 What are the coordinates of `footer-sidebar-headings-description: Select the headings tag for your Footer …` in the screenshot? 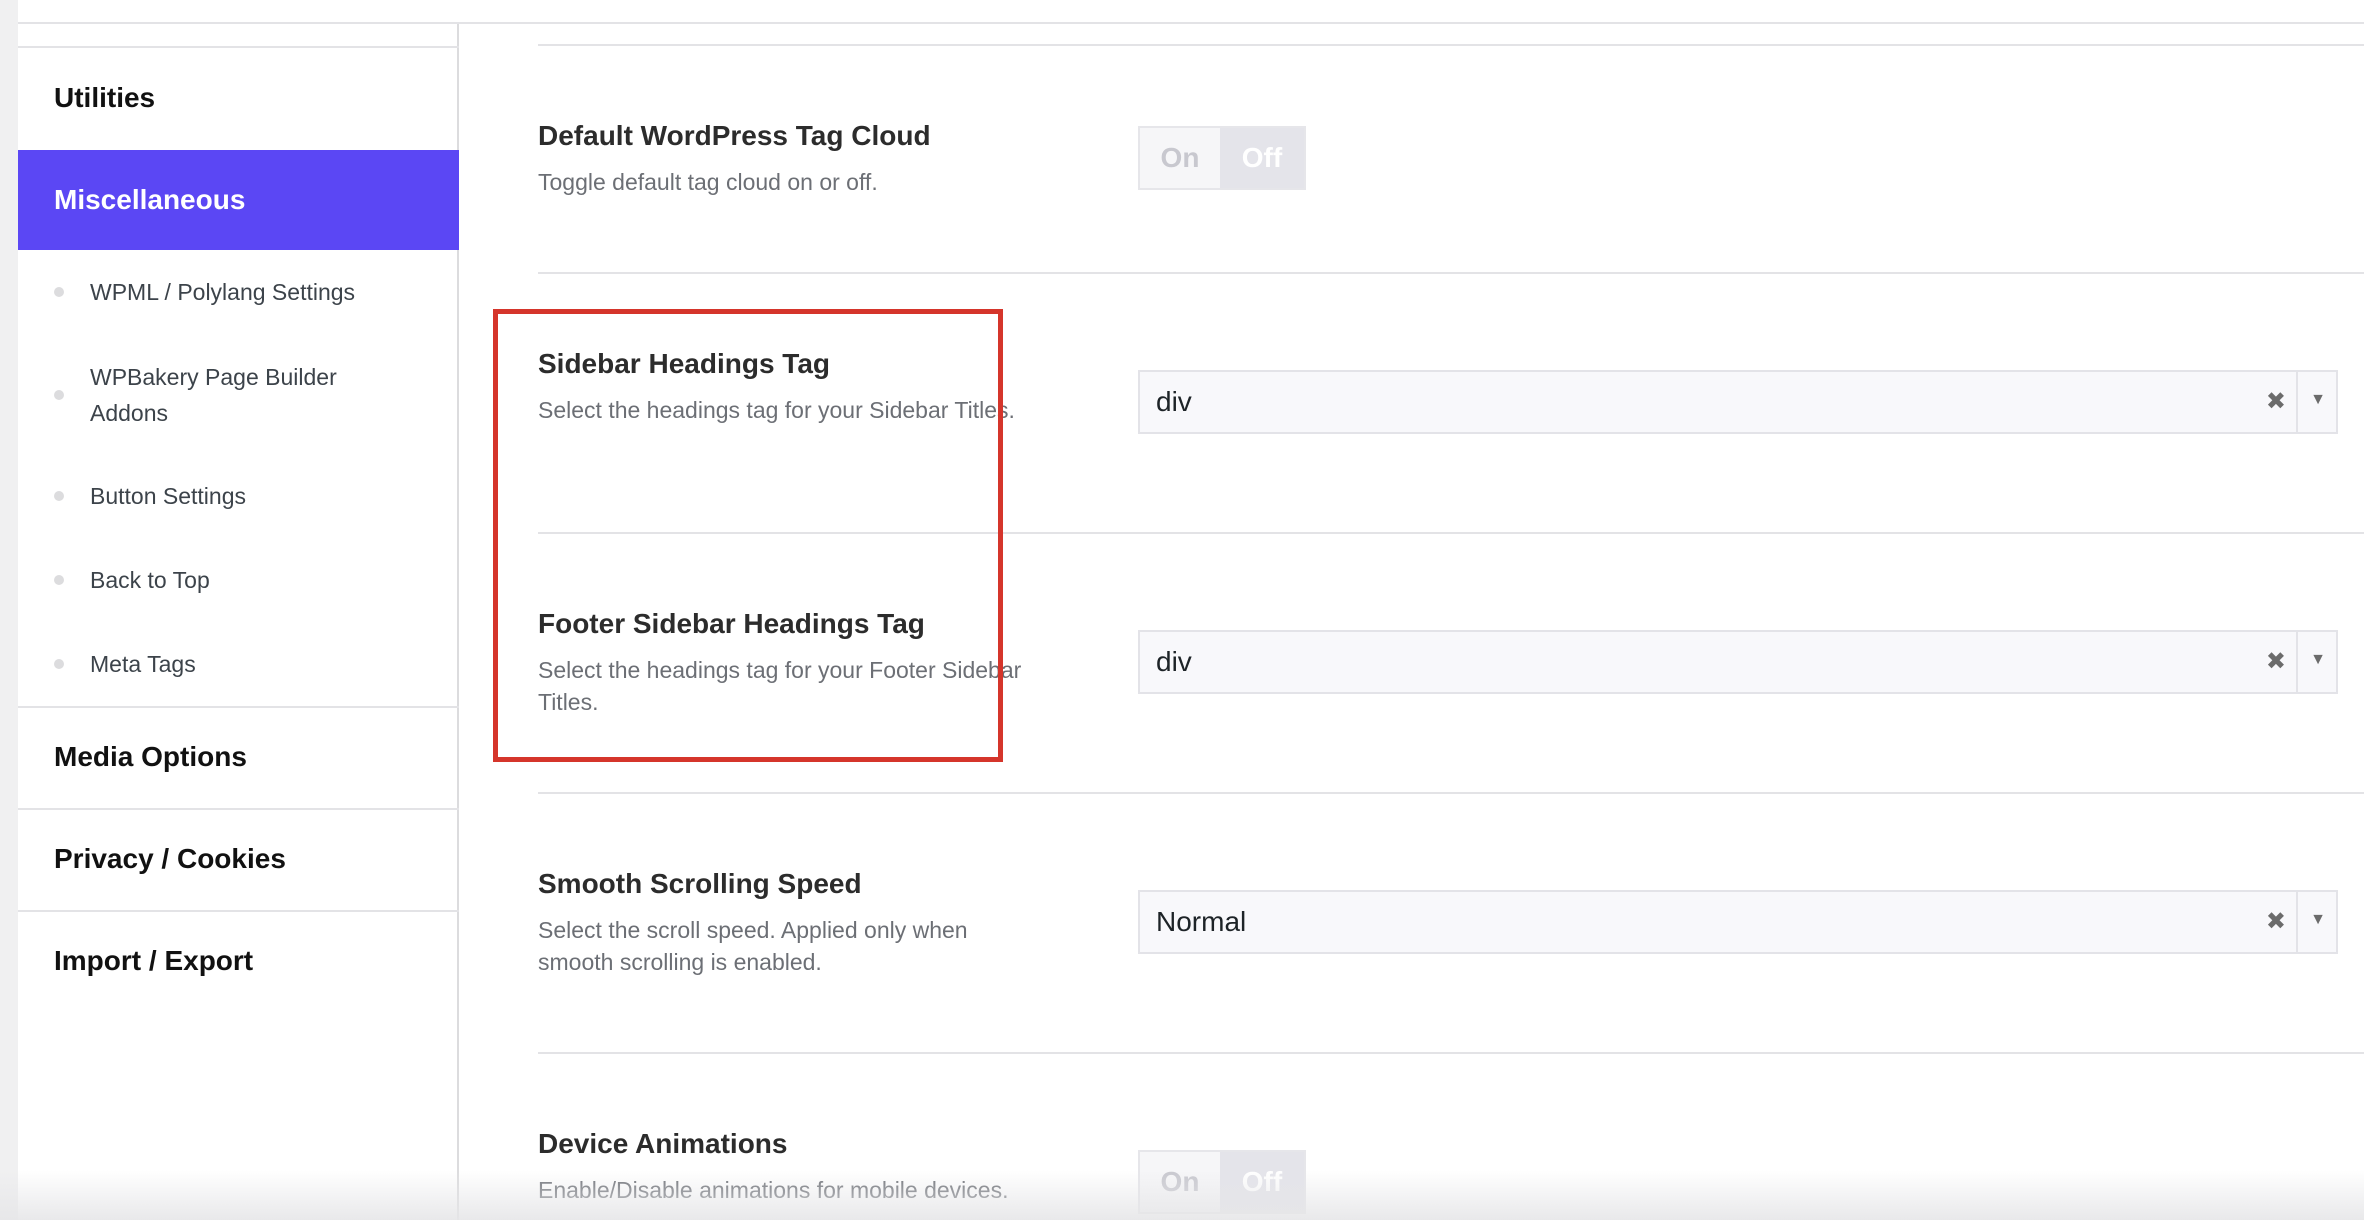 It's located at (780, 686).